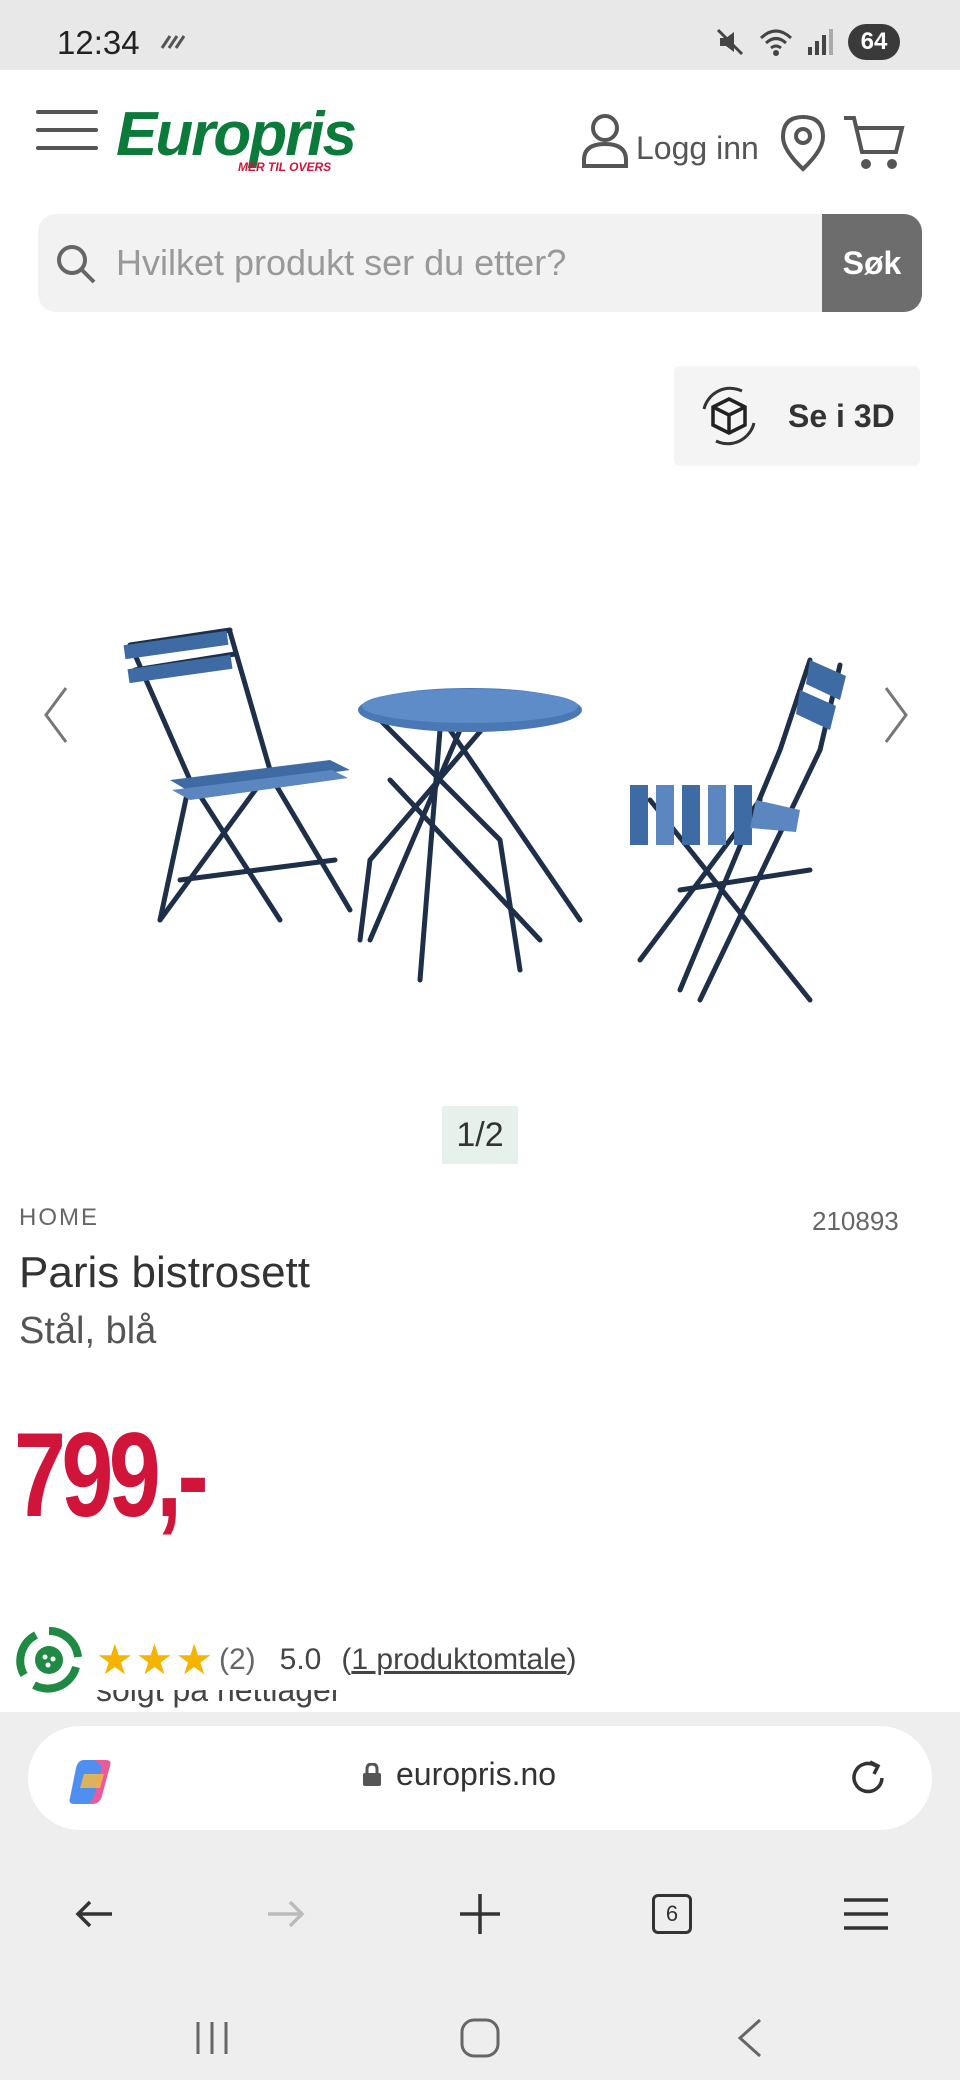 This screenshot has width=960, height=2080. I want to click on stock-text: solgt på nettlager, so click(219, 1699).